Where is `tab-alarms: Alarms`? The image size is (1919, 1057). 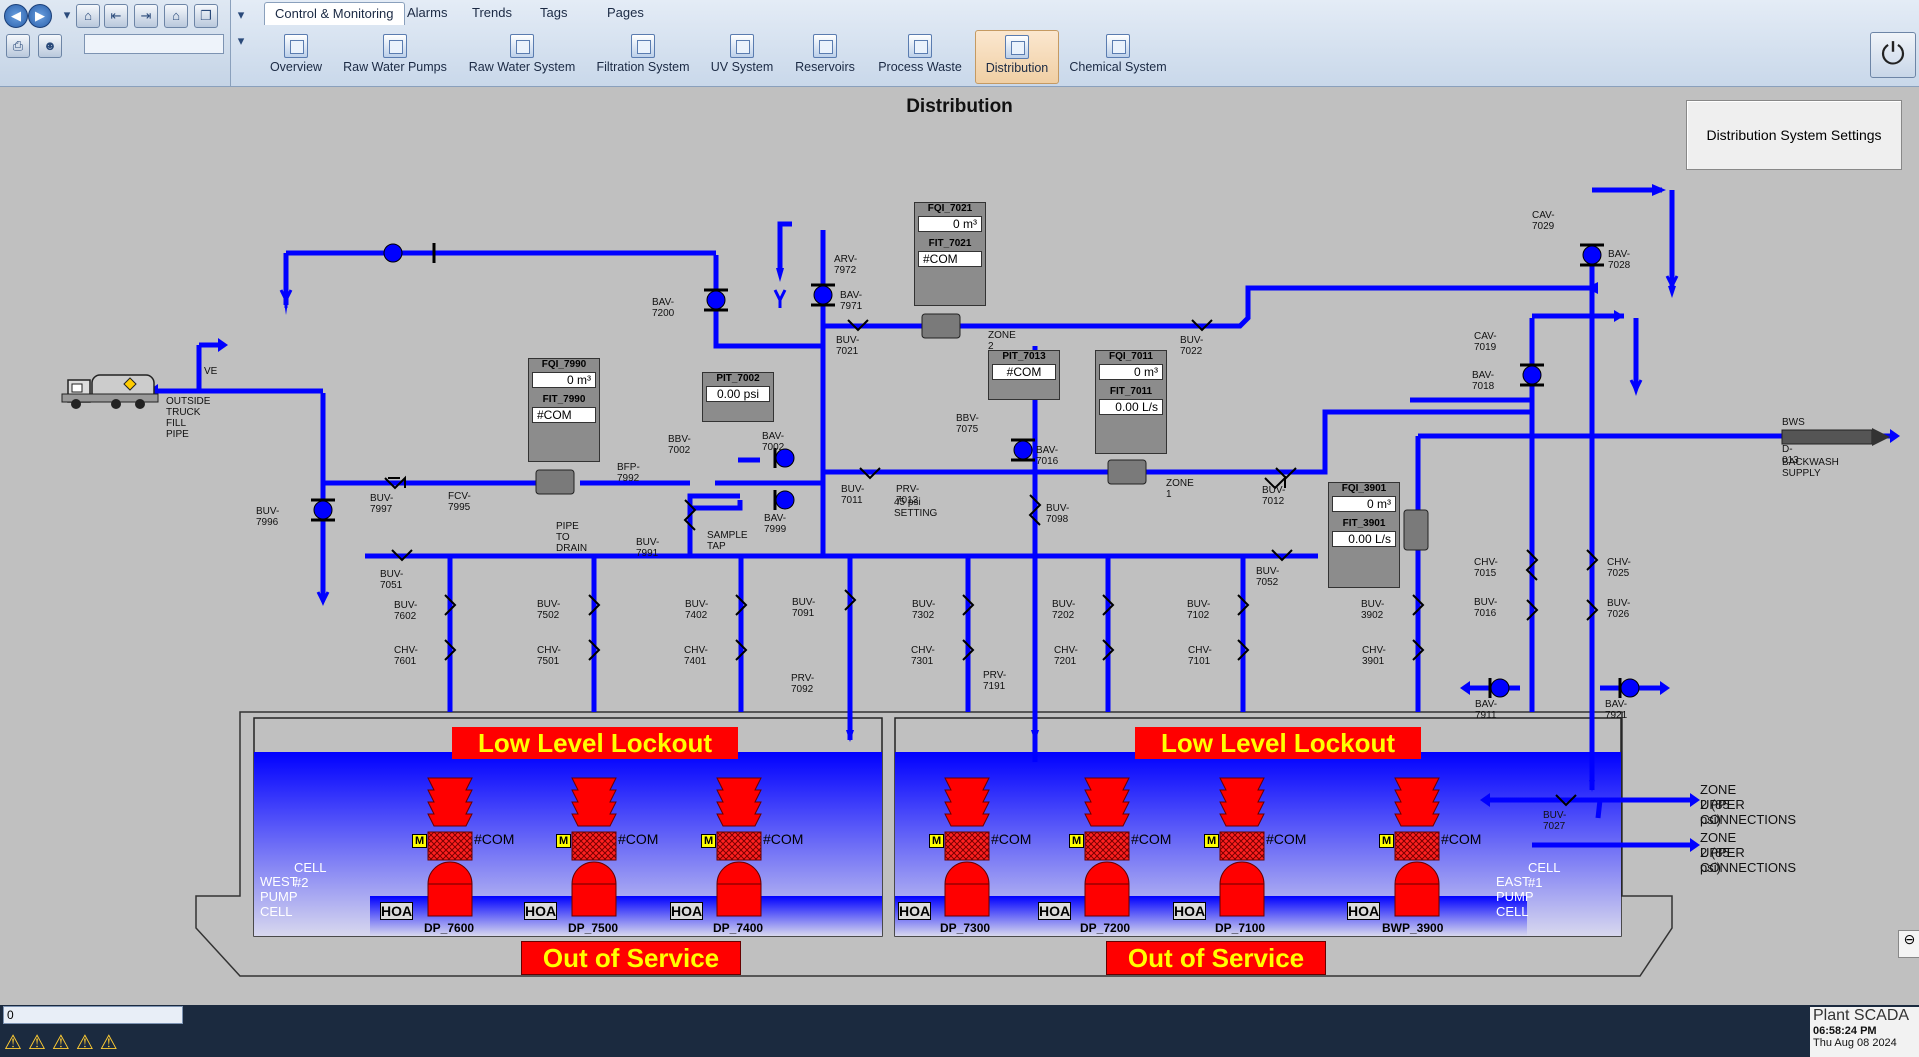 tab-alarms: Alarms is located at coordinates (427, 13).